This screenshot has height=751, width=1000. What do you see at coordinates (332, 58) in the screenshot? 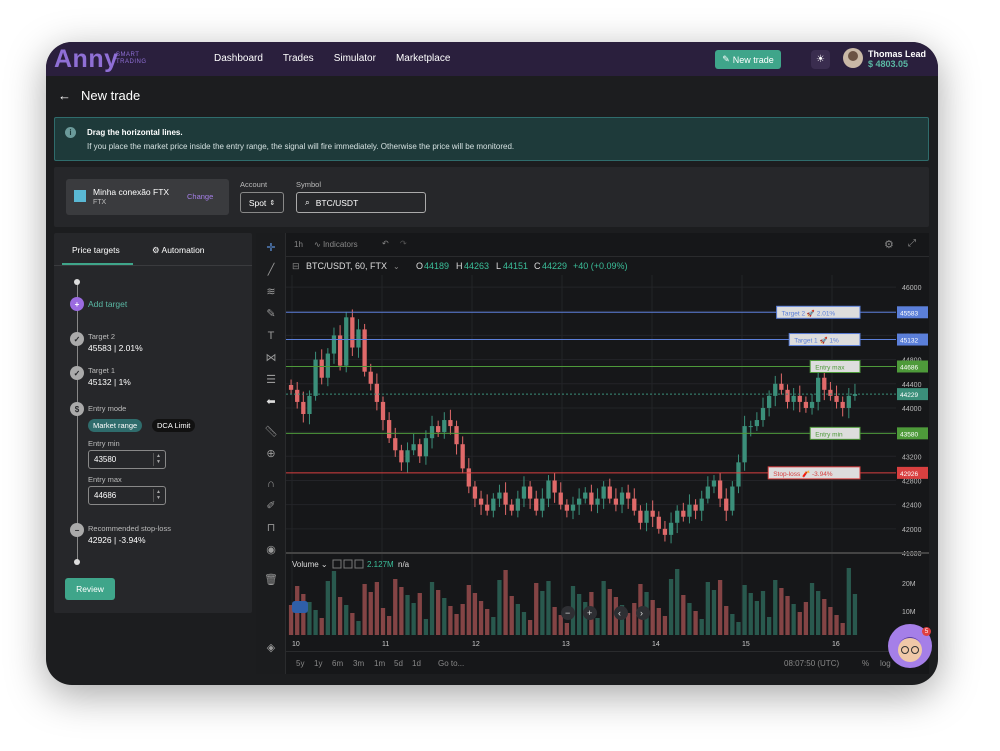
I see `main-nav: Dashboard Trades Simulator Marketplace` at bounding box center [332, 58].